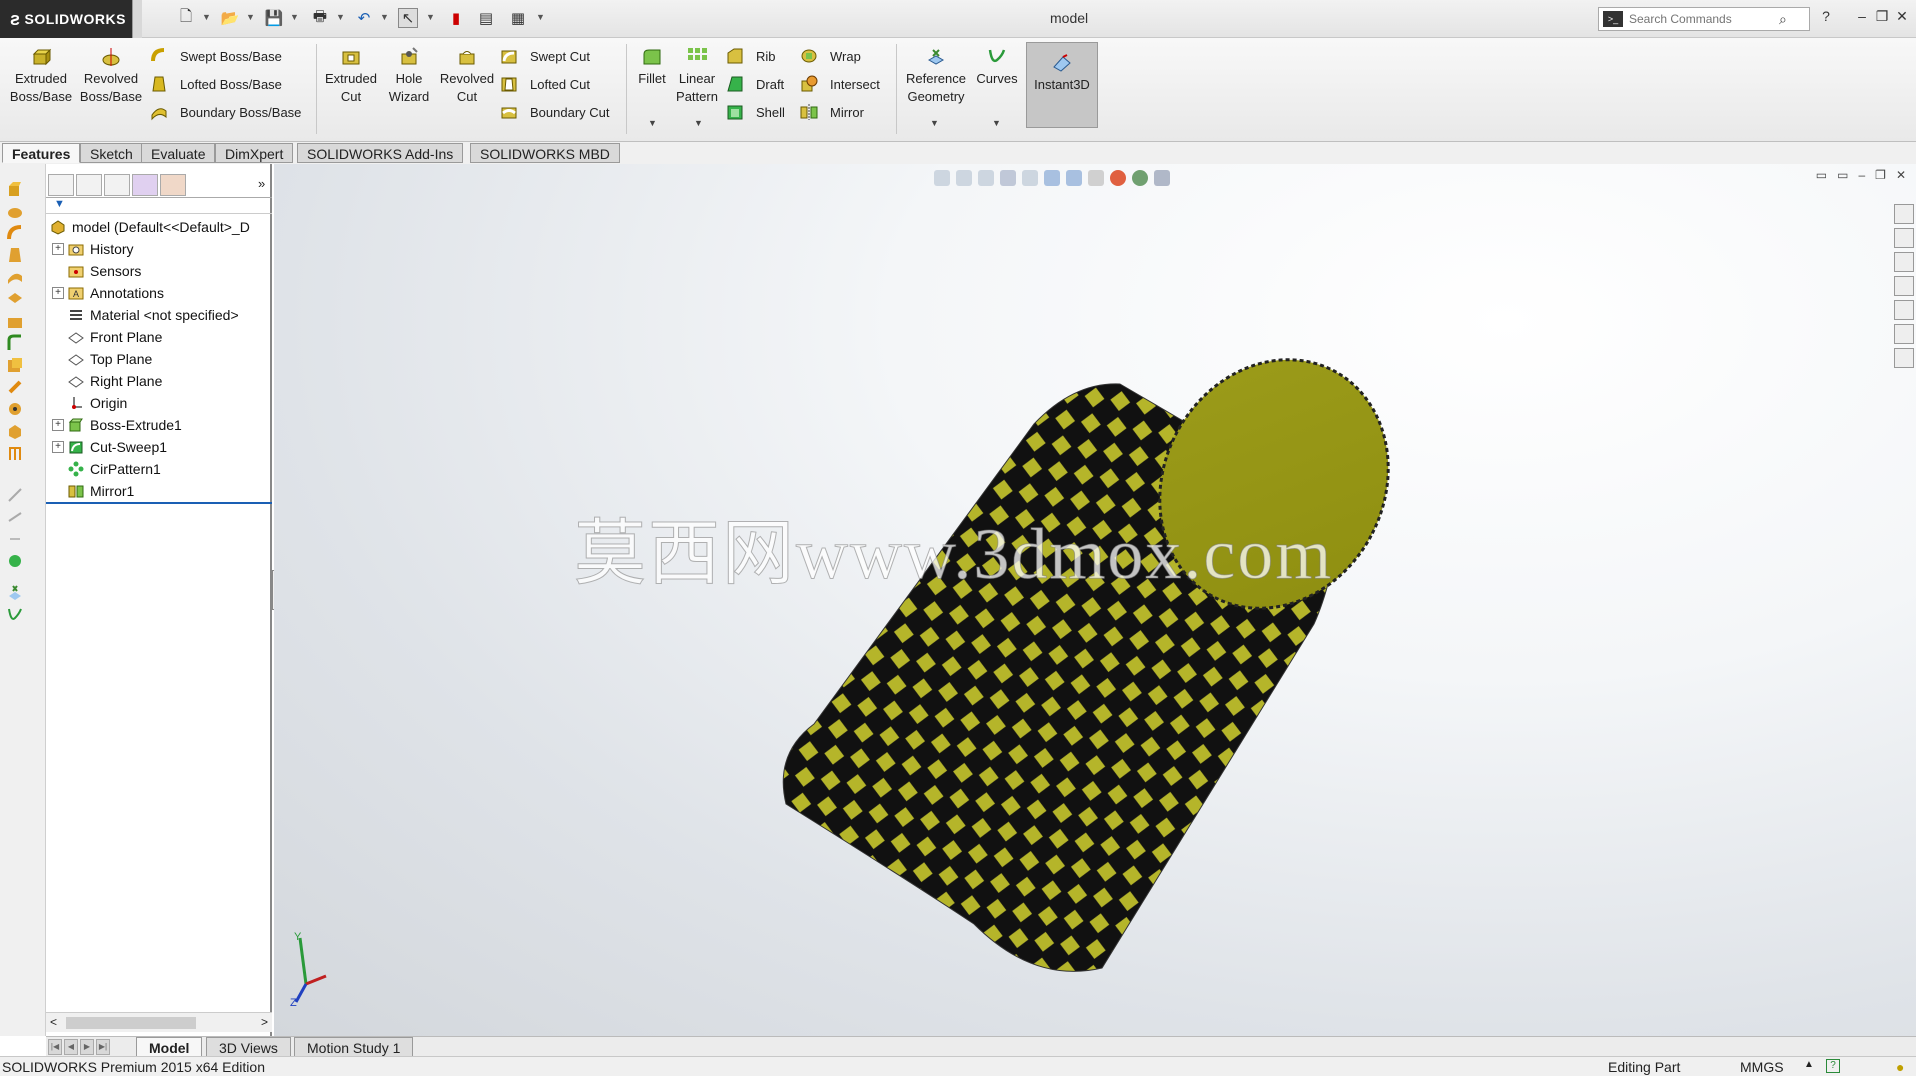 This screenshot has width=1916, height=1076. What do you see at coordinates (93, 249) in the screenshot?
I see `tree-item-history: + History` at bounding box center [93, 249].